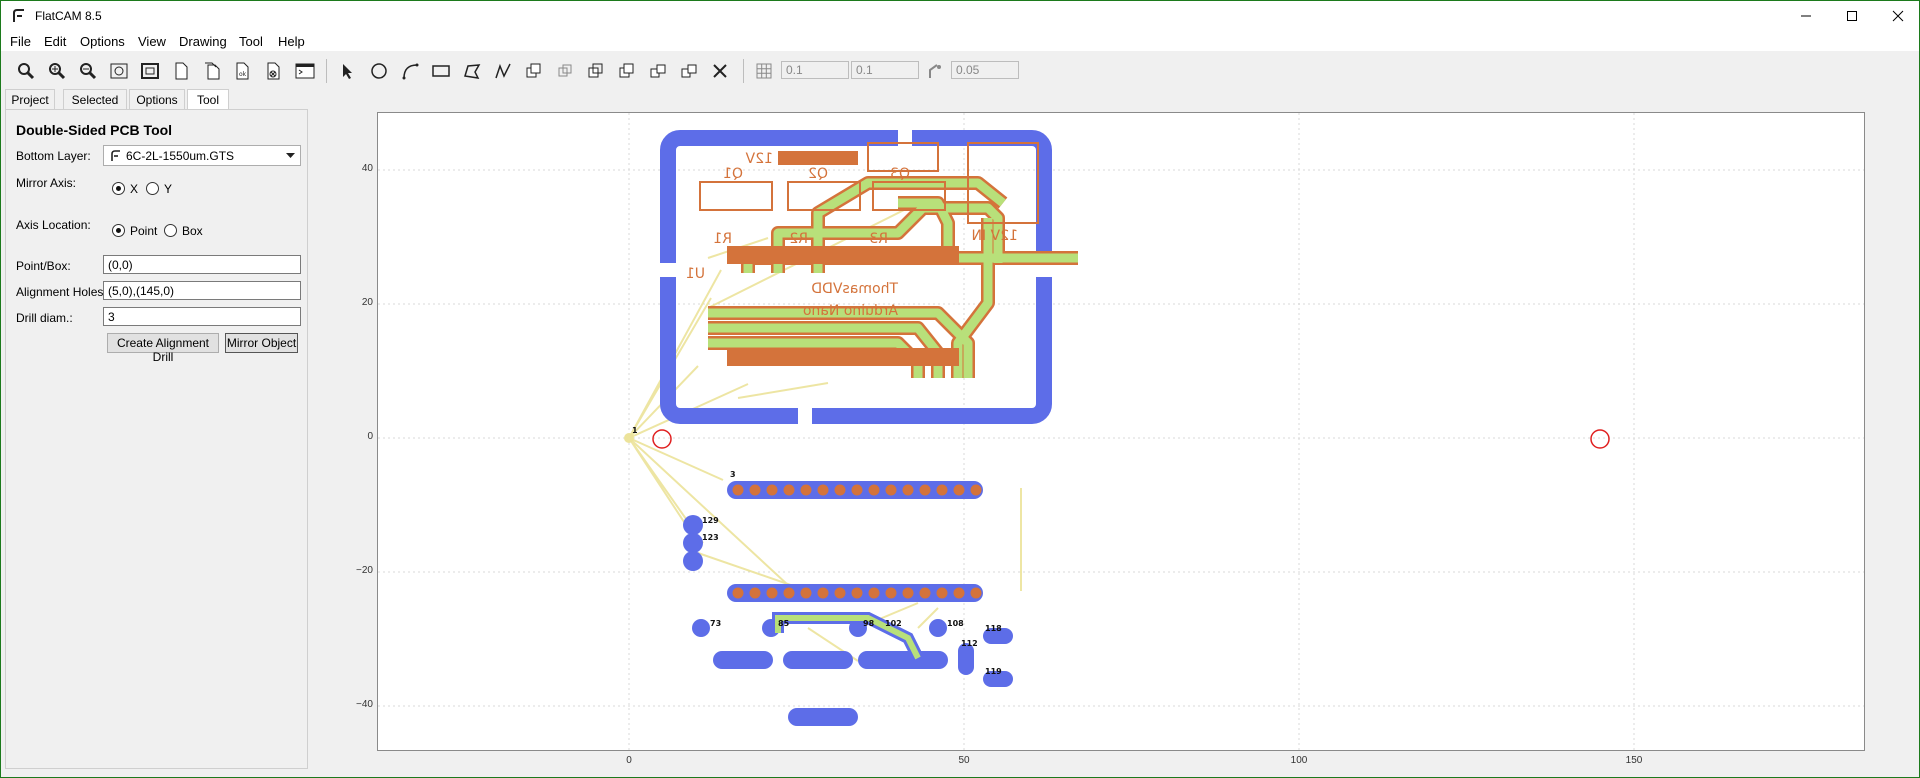 This screenshot has height=778, width=1920. Describe the element at coordinates (815, 70) in the screenshot. I see `grid-x-input` at that location.